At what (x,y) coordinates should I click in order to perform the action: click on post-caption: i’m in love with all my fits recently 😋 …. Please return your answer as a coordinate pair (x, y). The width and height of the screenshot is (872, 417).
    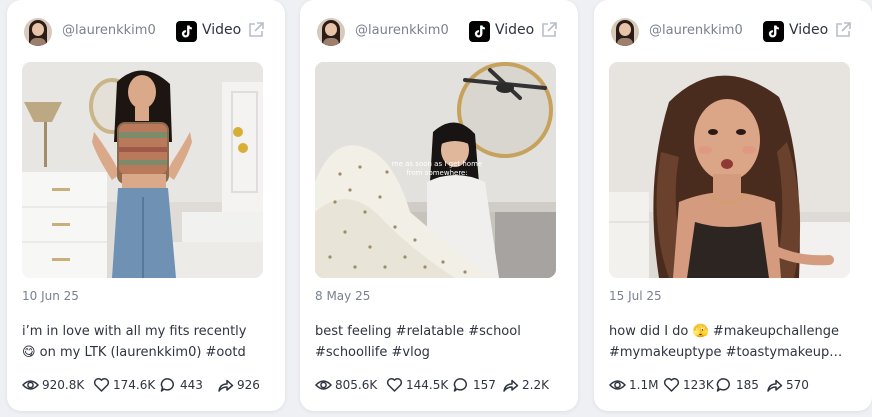
    Looking at the image, I should click on (134, 342).